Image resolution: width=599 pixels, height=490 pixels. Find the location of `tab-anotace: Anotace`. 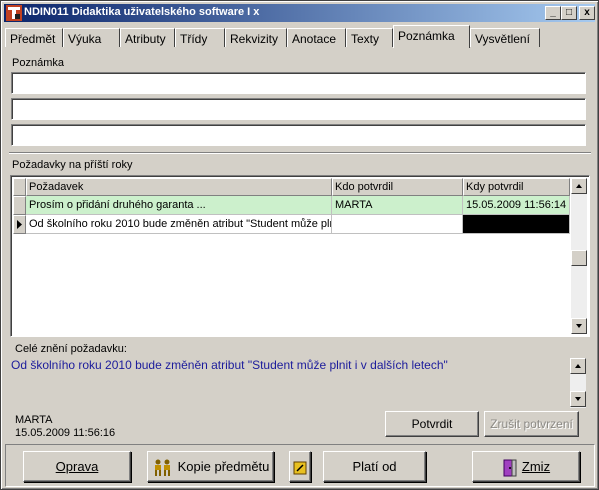

tab-anotace: Anotace is located at coordinates (316, 37).